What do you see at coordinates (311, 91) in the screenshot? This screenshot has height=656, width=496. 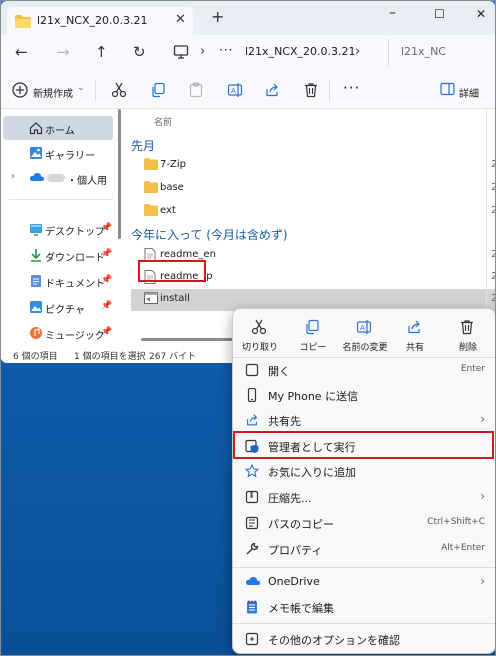 I see `delete-icon` at bounding box center [311, 91].